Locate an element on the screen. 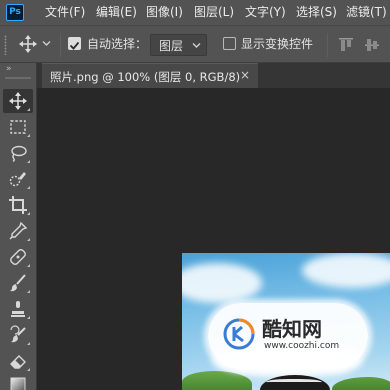  document-tab: 照片.png @ 100% (图层 0, RGB/8) × is located at coordinates (150, 75).